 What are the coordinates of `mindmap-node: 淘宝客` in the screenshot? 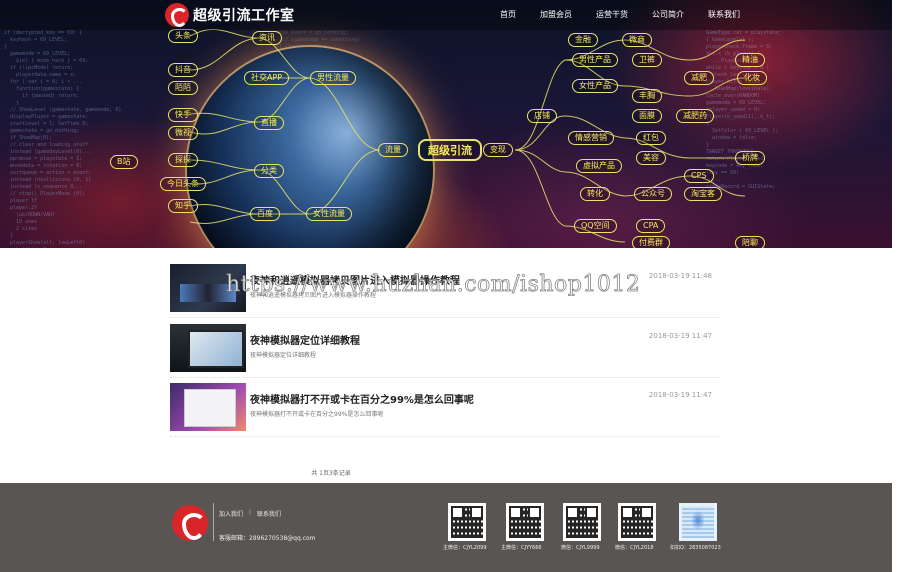 It's located at (703, 194).